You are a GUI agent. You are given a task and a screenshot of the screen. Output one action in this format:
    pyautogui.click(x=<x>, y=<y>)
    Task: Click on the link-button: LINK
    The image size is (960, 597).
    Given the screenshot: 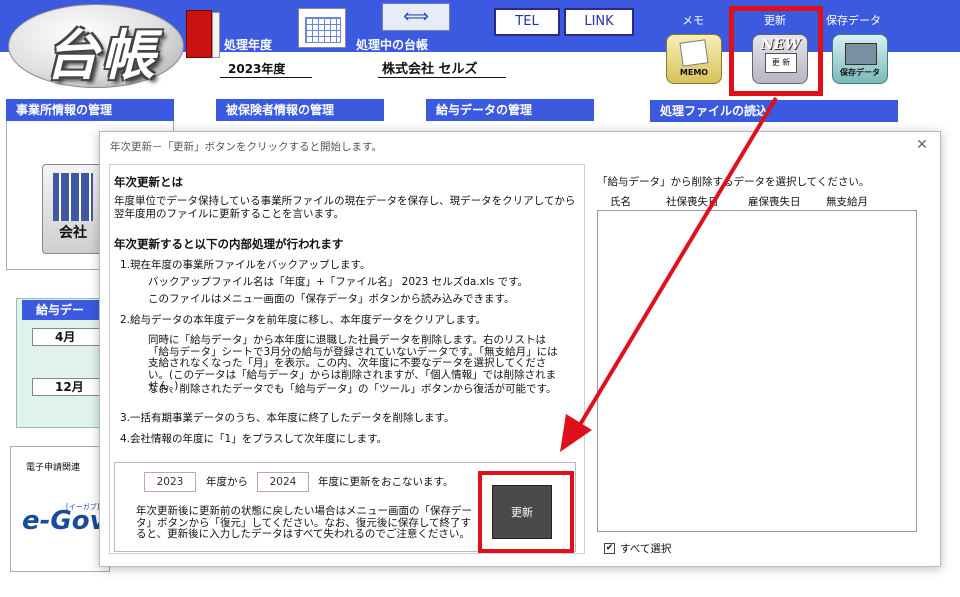 What is the action you would take?
    pyautogui.click(x=599, y=22)
    